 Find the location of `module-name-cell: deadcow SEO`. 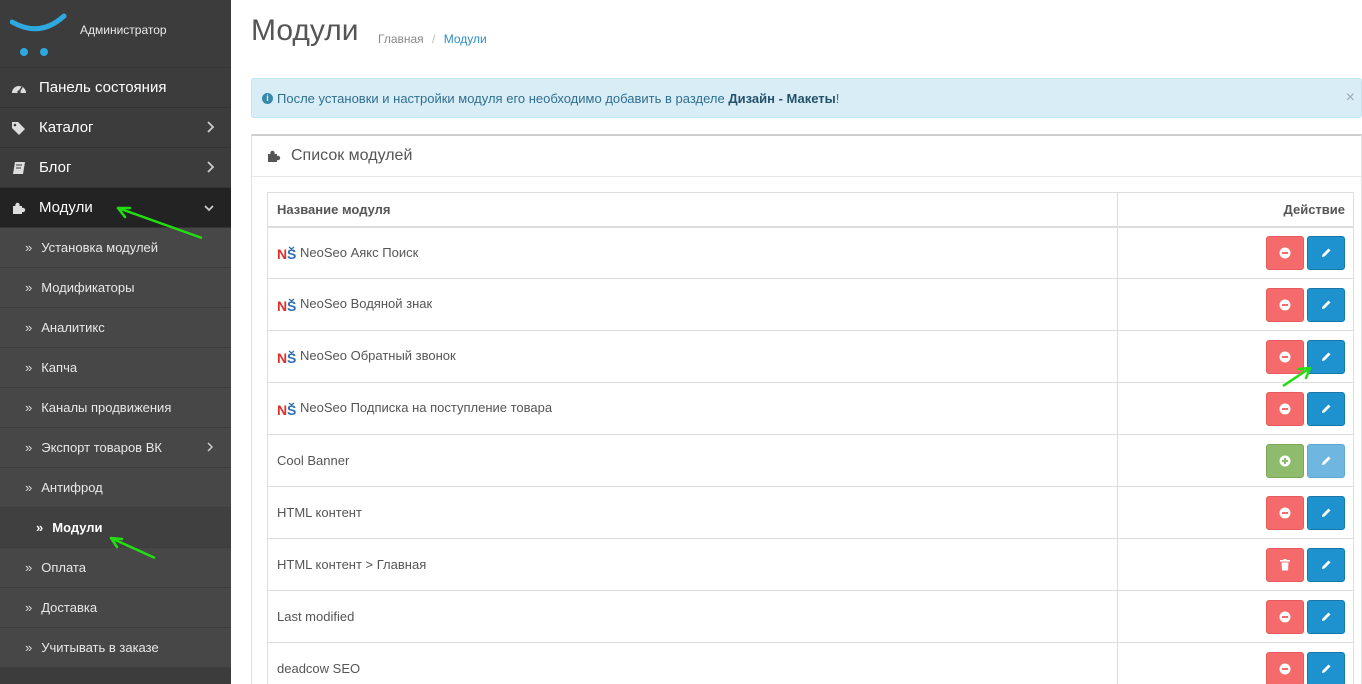

module-name-cell: deadcow SEO is located at coordinates (692, 663).